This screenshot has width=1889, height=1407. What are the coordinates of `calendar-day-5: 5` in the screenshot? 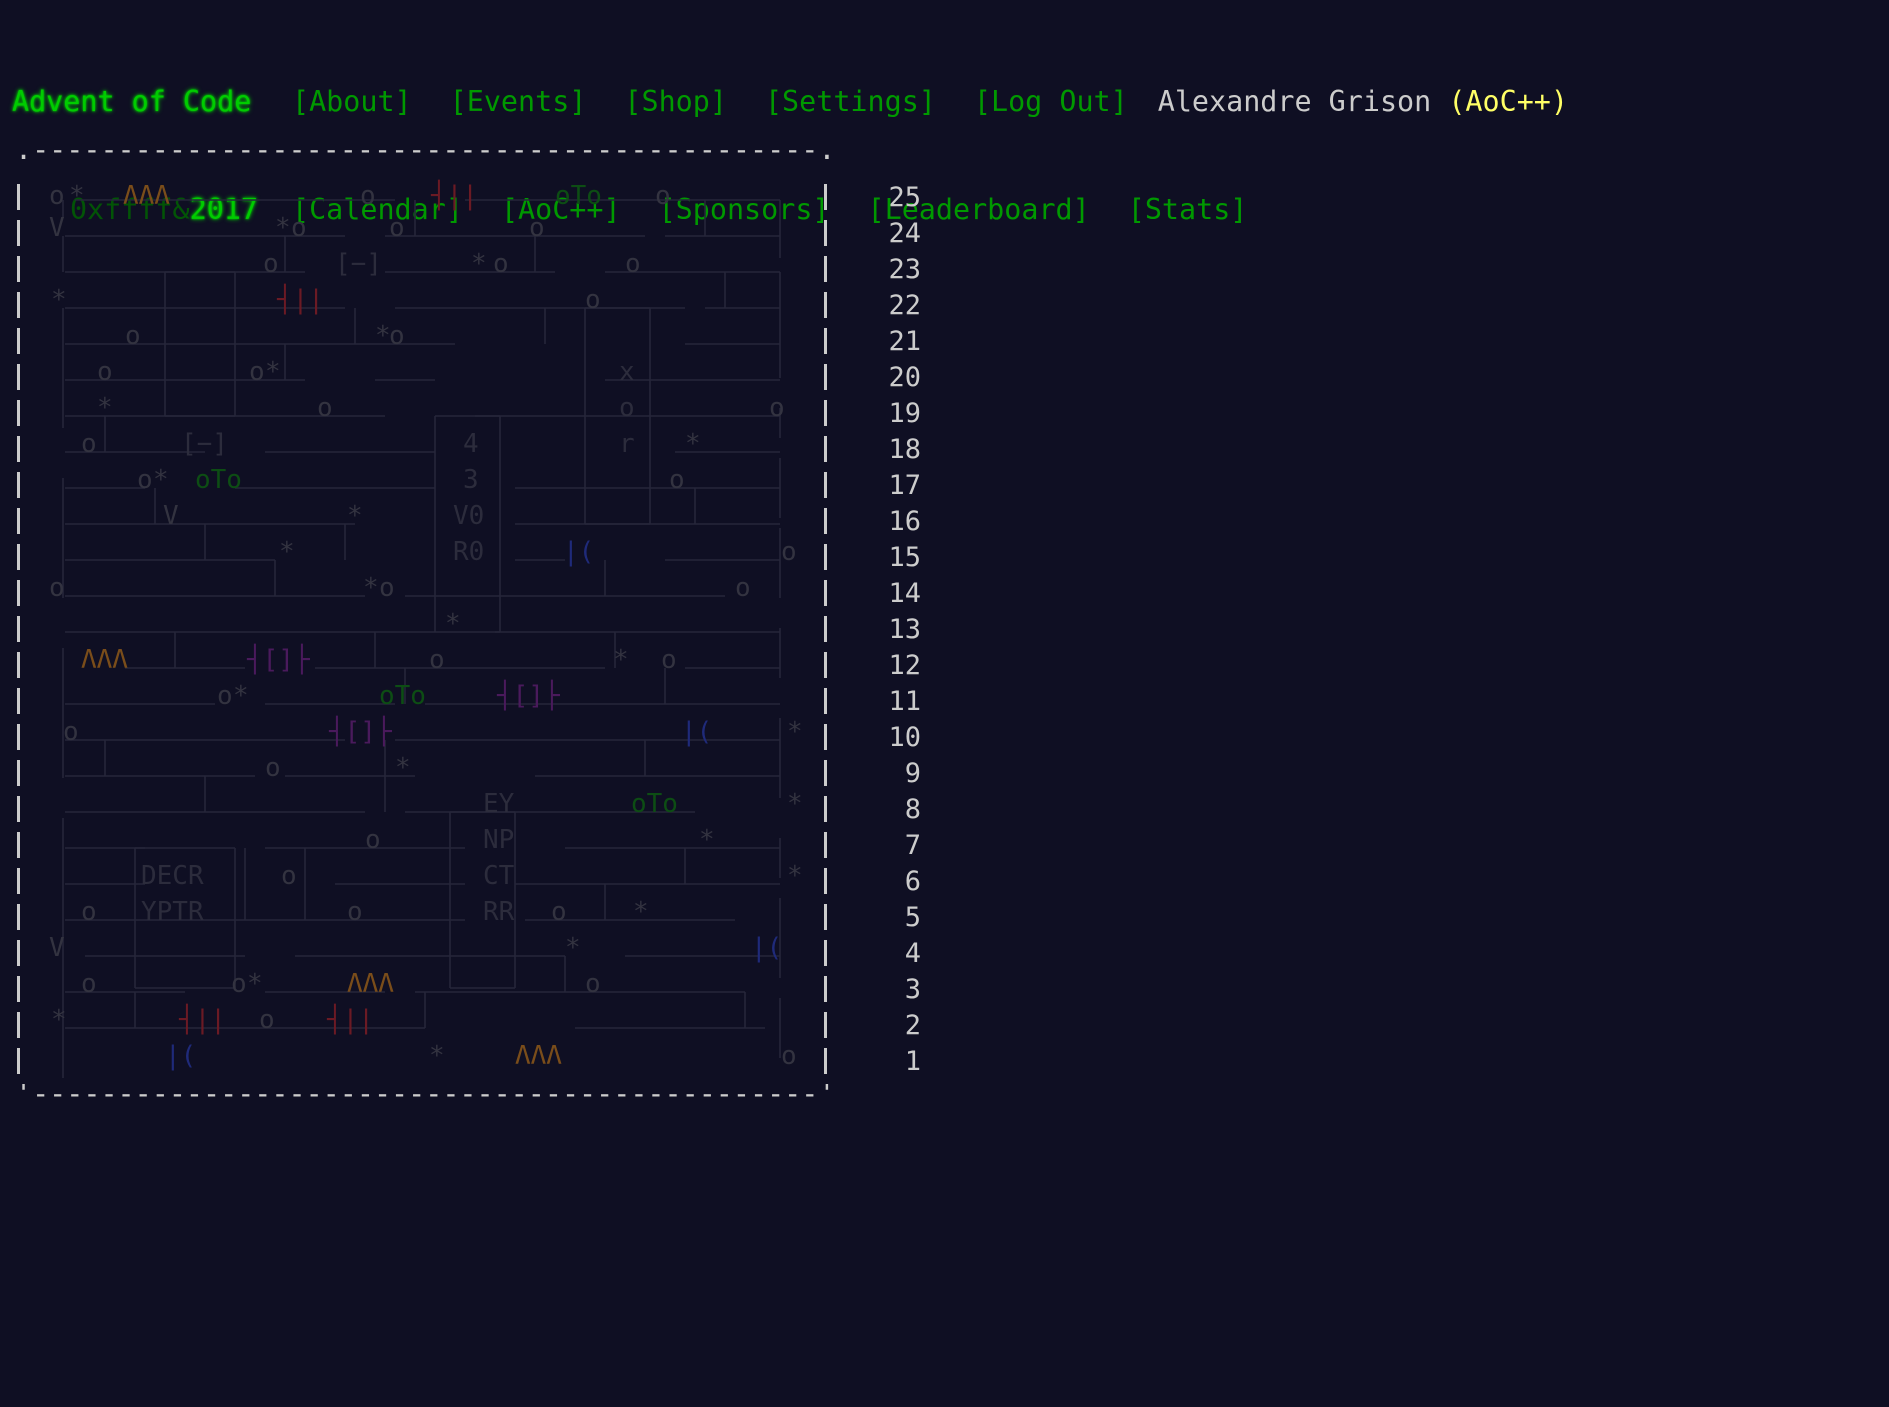 It's located at (480, 918).